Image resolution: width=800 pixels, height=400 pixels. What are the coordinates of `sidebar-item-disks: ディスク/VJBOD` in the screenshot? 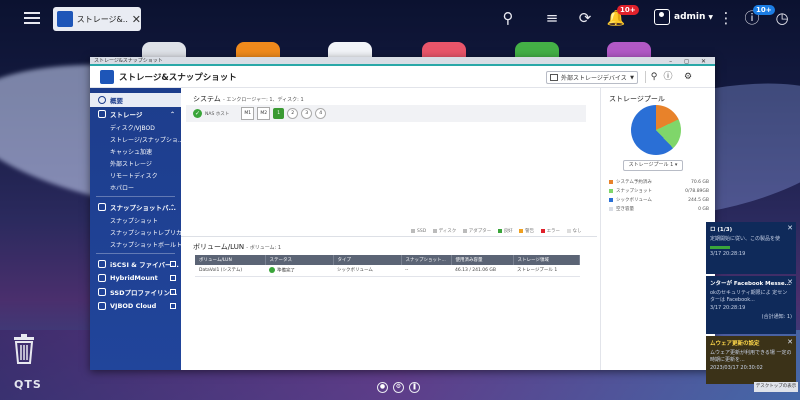 It's located at (135, 127).